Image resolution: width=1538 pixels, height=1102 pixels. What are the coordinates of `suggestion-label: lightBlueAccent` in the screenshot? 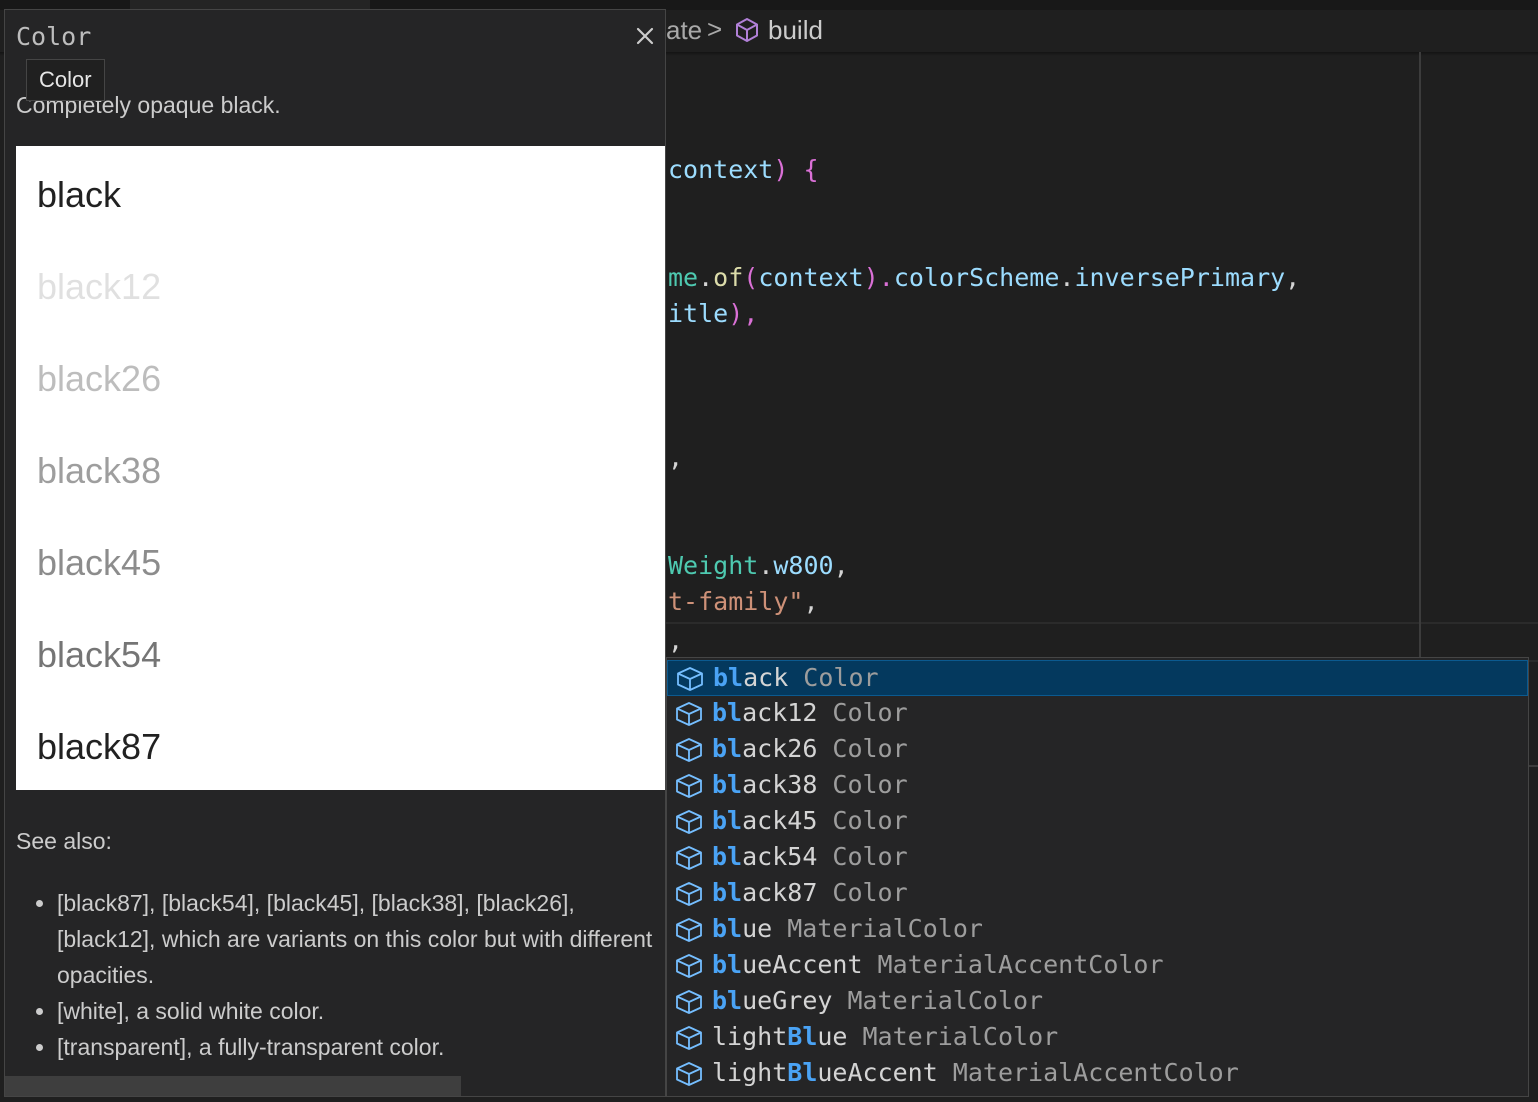 It's located at (825, 1072).